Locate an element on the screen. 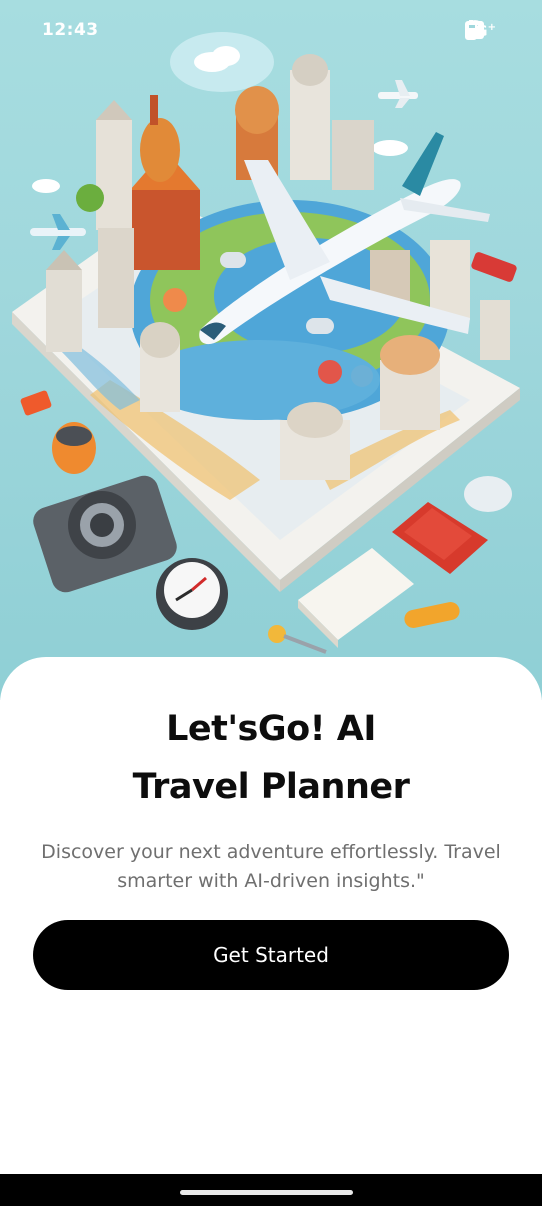 The width and height of the screenshot is (542, 1206). small-plane-icon is located at coordinates (398, 94).